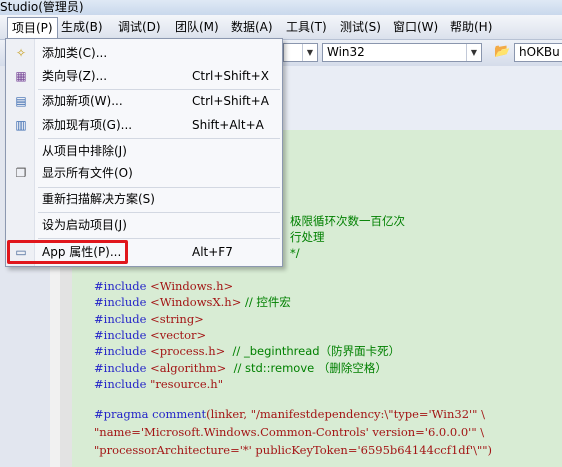 Image resolution: width=562 pixels, height=467 pixels. What do you see at coordinates (176, 334) in the screenshot?
I see `code-string: <vector>` at bounding box center [176, 334].